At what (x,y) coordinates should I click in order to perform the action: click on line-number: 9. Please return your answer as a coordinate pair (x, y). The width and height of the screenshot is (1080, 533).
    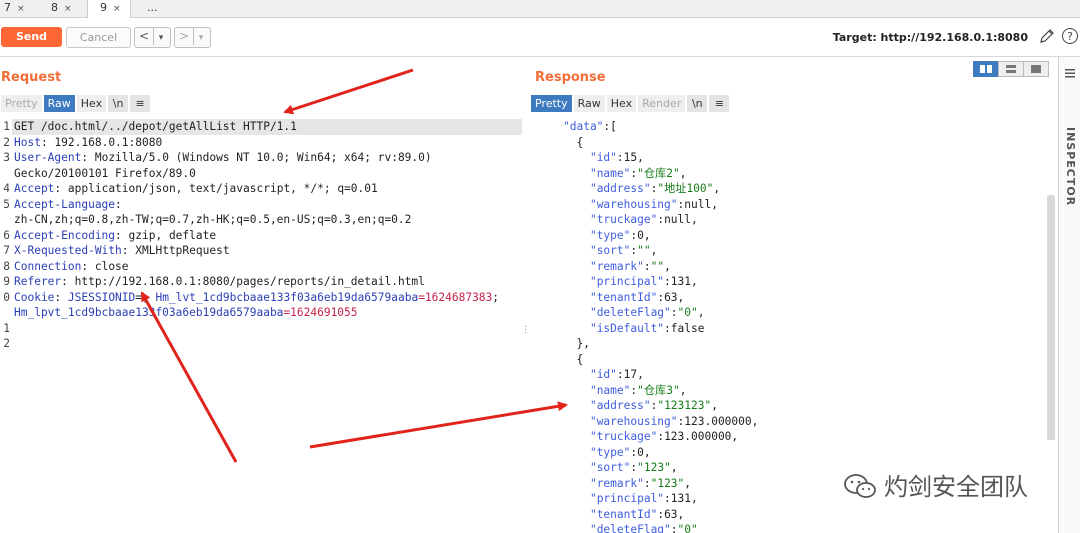
    Looking at the image, I should click on (6, 281).